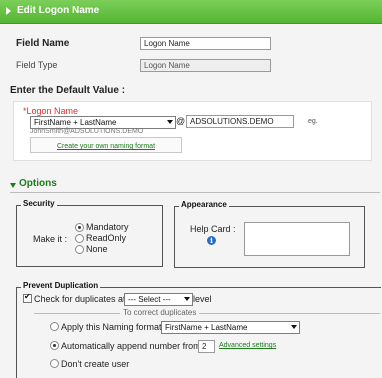 The image size is (382, 378). I want to click on options-divider, so click(195, 192).